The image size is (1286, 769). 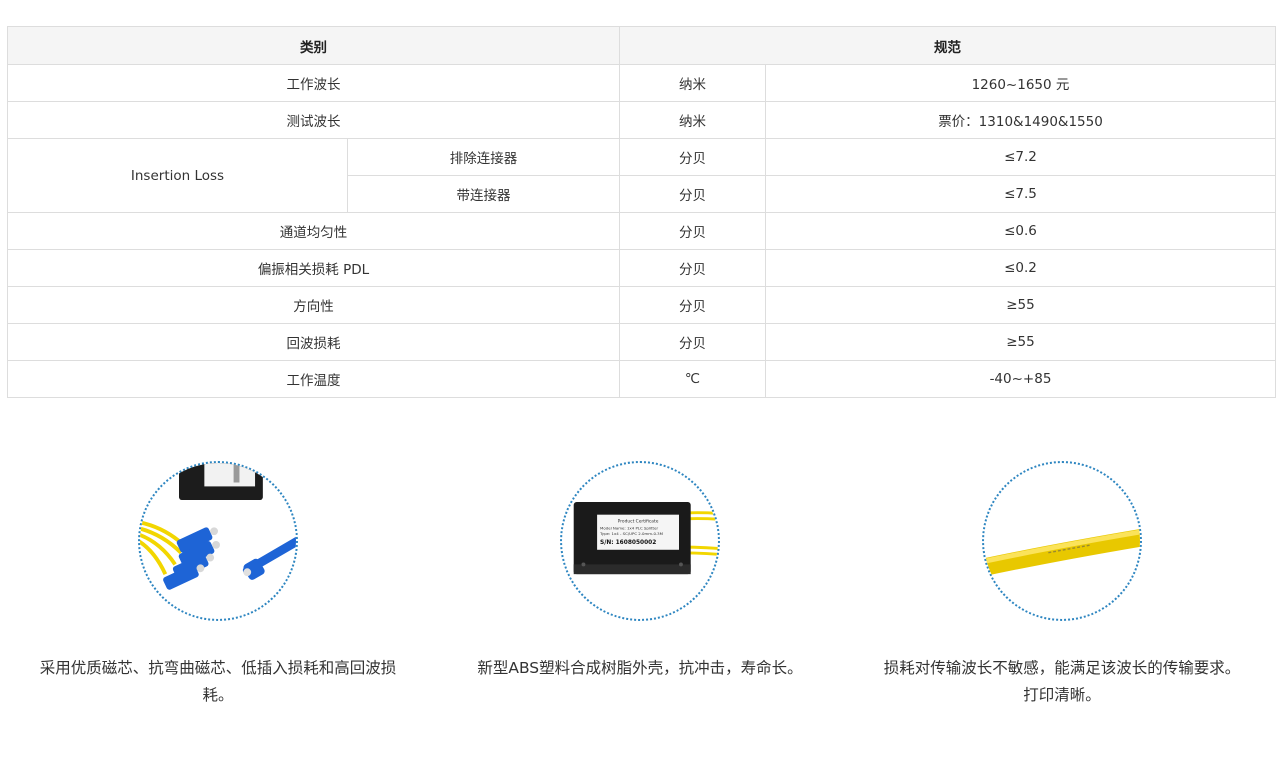 I want to click on header-spec: 规范, so click(x=947, y=45).